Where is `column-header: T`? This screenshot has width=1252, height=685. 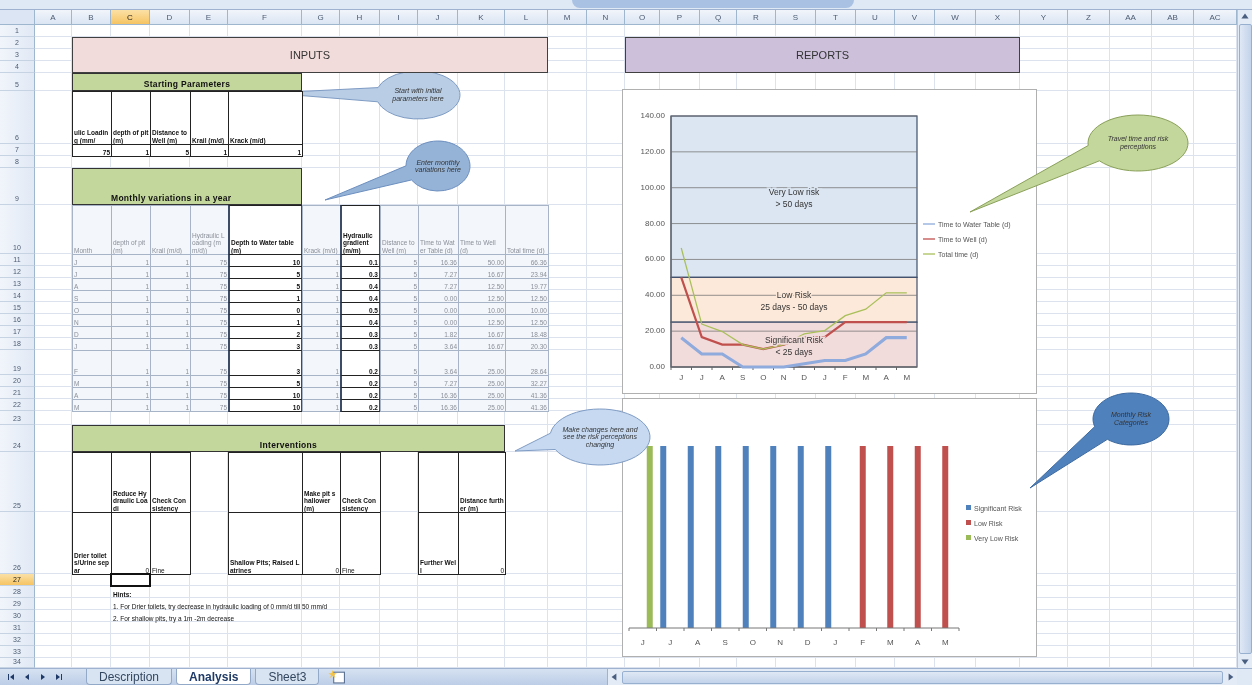 column-header: T is located at coordinates (836, 17).